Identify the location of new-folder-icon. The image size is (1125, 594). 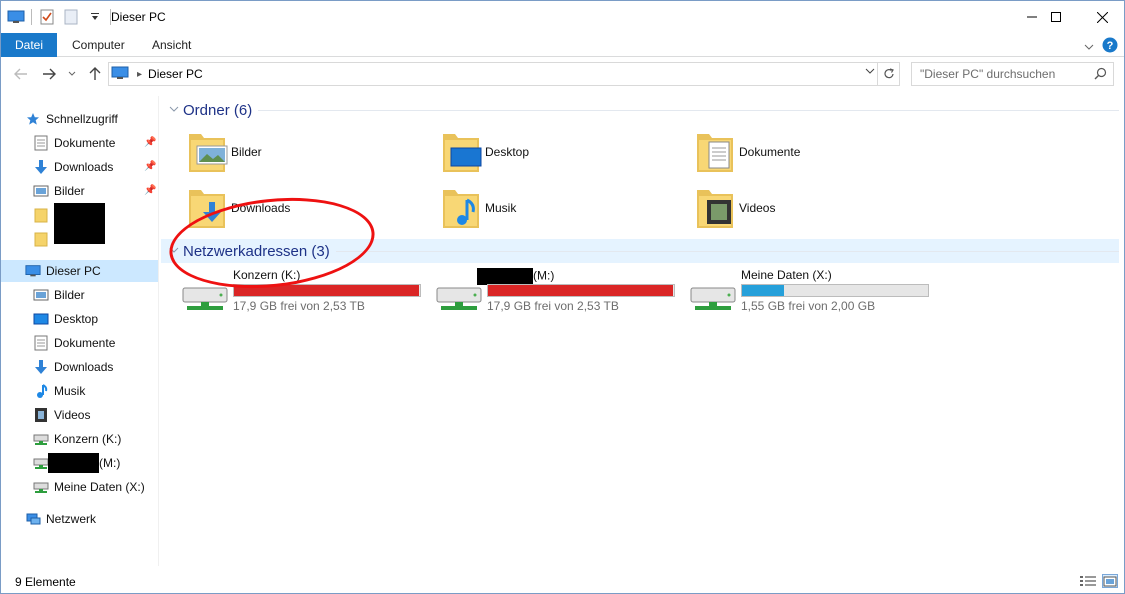
(71, 17).